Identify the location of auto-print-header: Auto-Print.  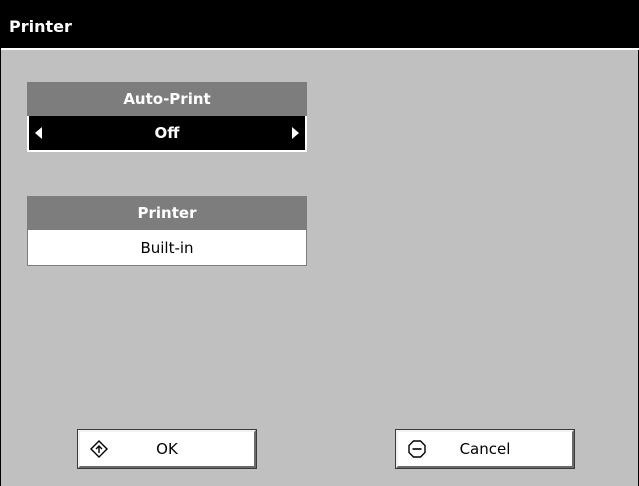
(167, 99).